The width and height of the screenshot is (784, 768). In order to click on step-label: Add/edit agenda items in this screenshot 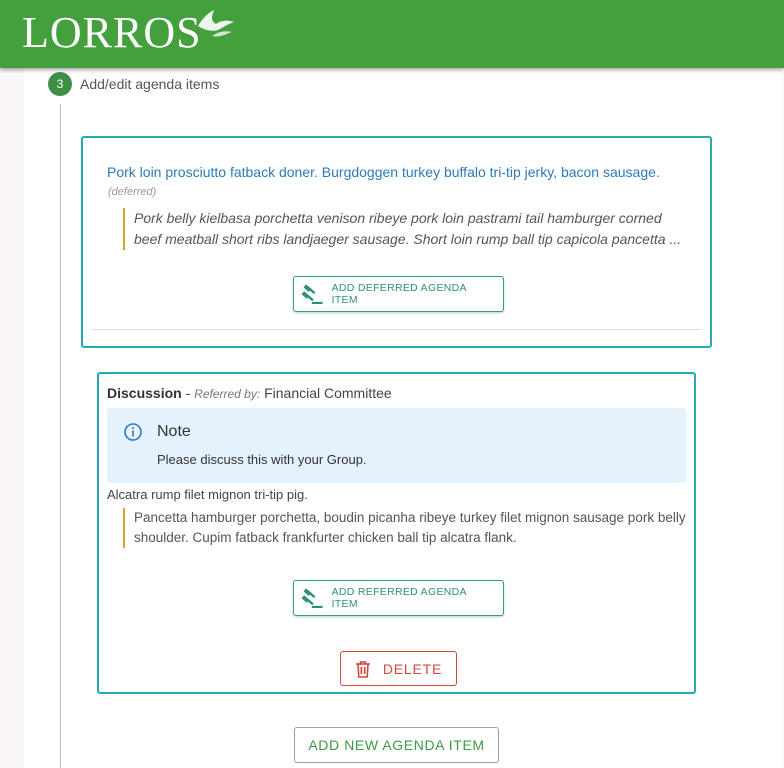, I will do `click(150, 84)`.